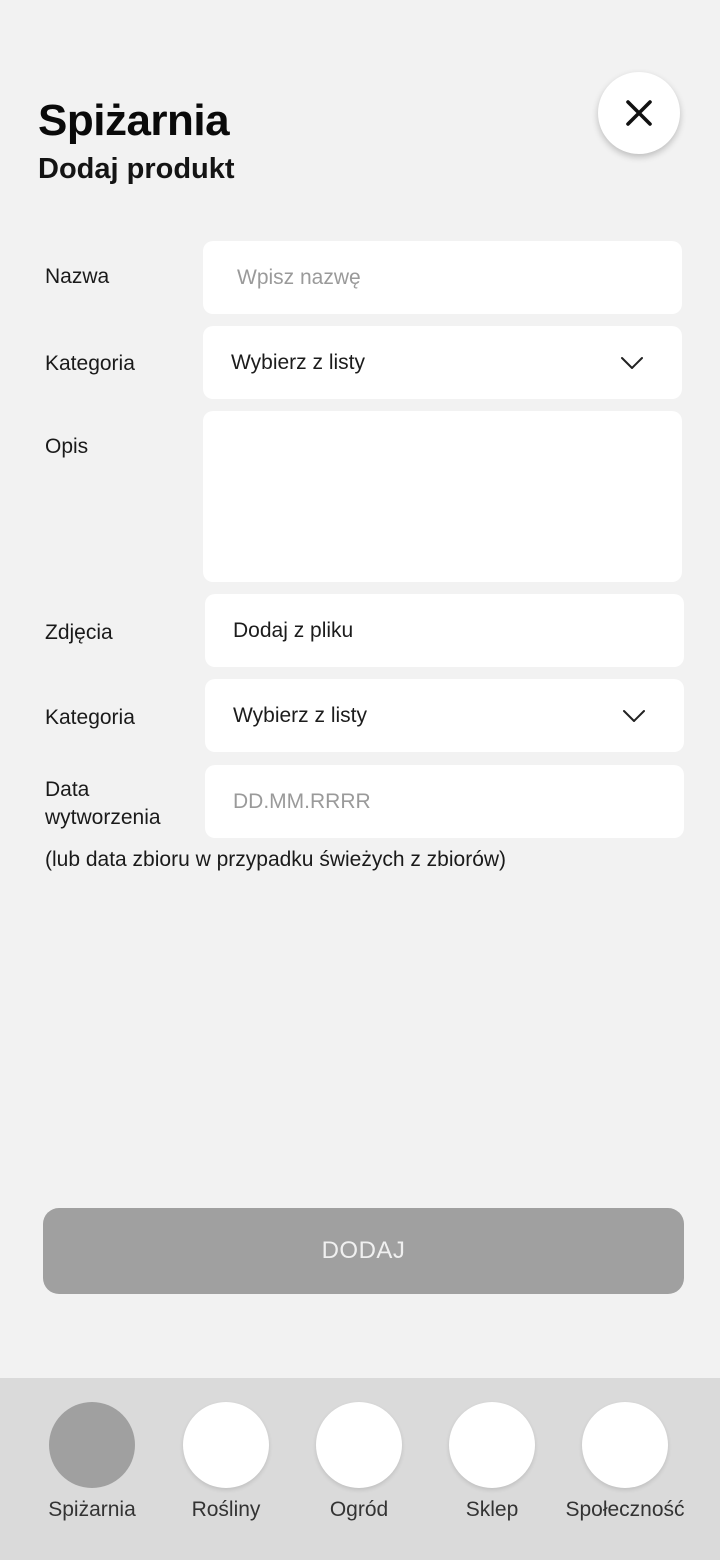 Image resolution: width=720 pixels, height=1560 pixels. Describe the element at coordinates (444, 715) in the screenshot. I see `category-select-2: Wybierz z listy` at that location.